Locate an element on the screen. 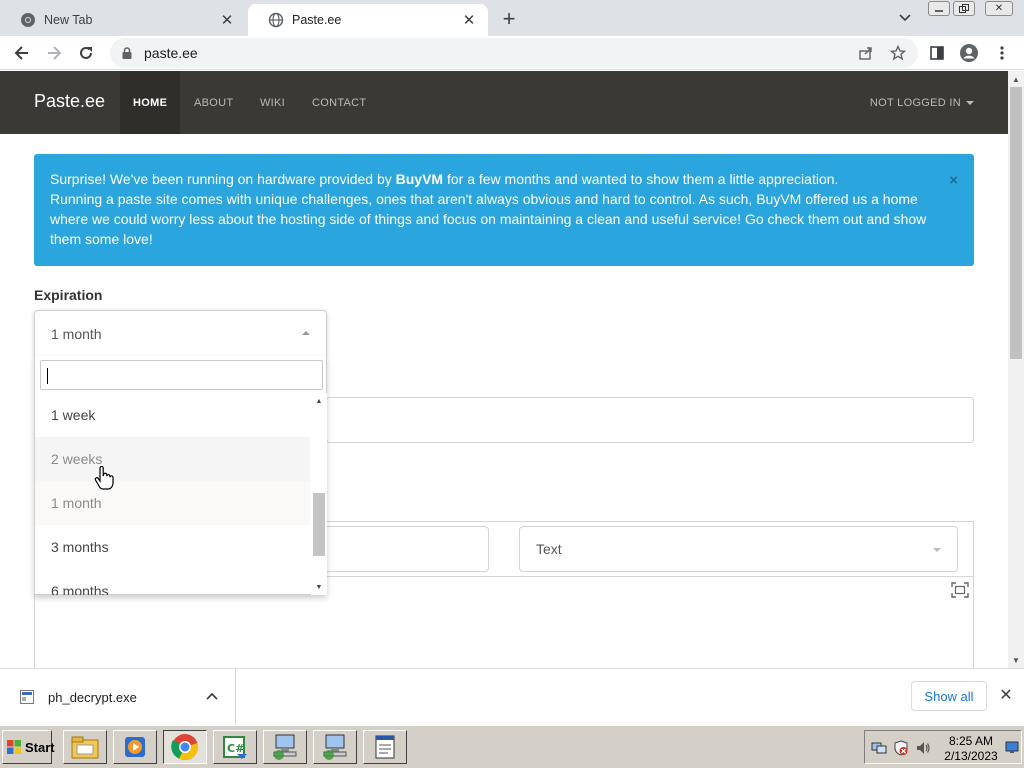 The width and height of the screenshot is (1024, 768). show-all-button: Show all is located at coordinates (949, 696).